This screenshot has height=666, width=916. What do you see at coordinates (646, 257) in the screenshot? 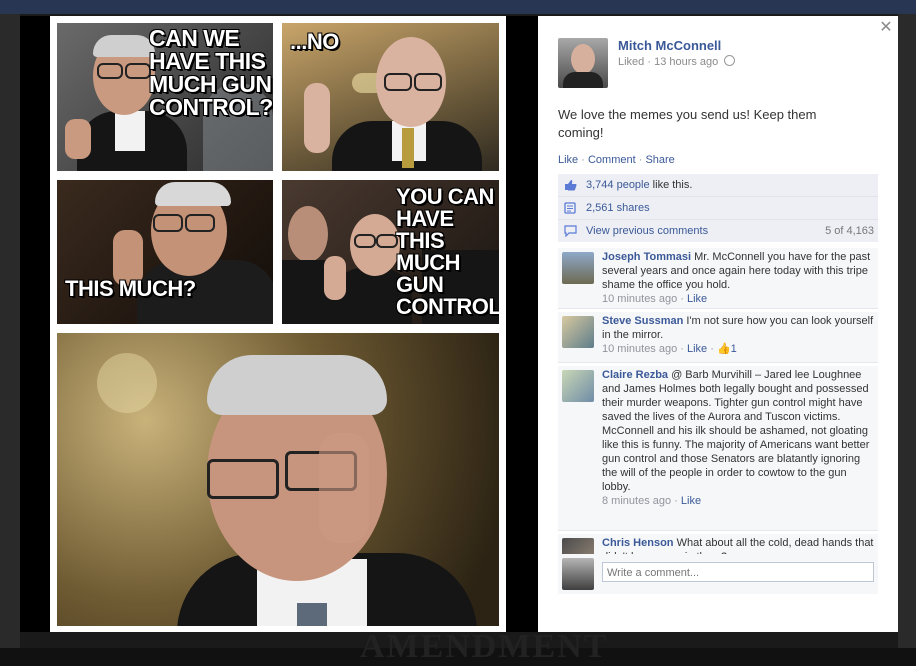
I see `commenter-name-link: Joseph Tommasi` at bounding box center [646, 257].